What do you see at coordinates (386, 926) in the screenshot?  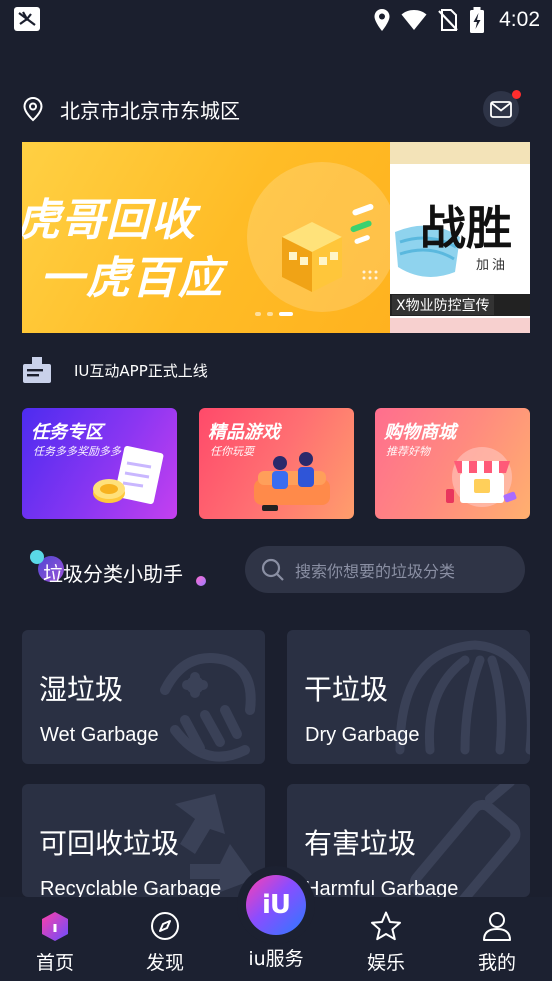 I see `star-icon` at bounding box center [386, 926].